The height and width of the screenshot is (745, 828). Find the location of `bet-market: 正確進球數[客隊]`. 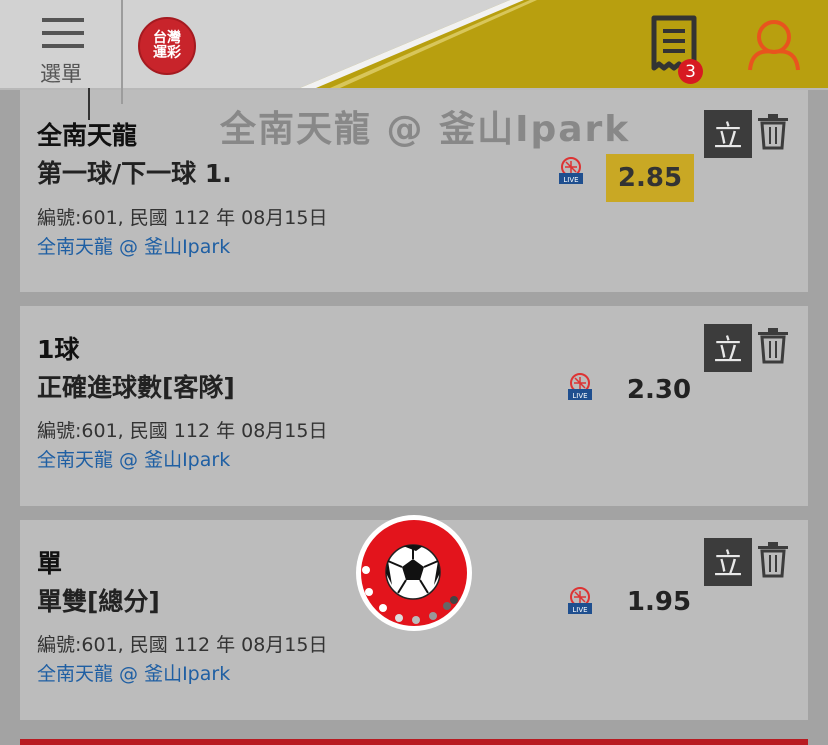

bet-market: 正確進球數[客隊] is located at coordinates (136, 387).